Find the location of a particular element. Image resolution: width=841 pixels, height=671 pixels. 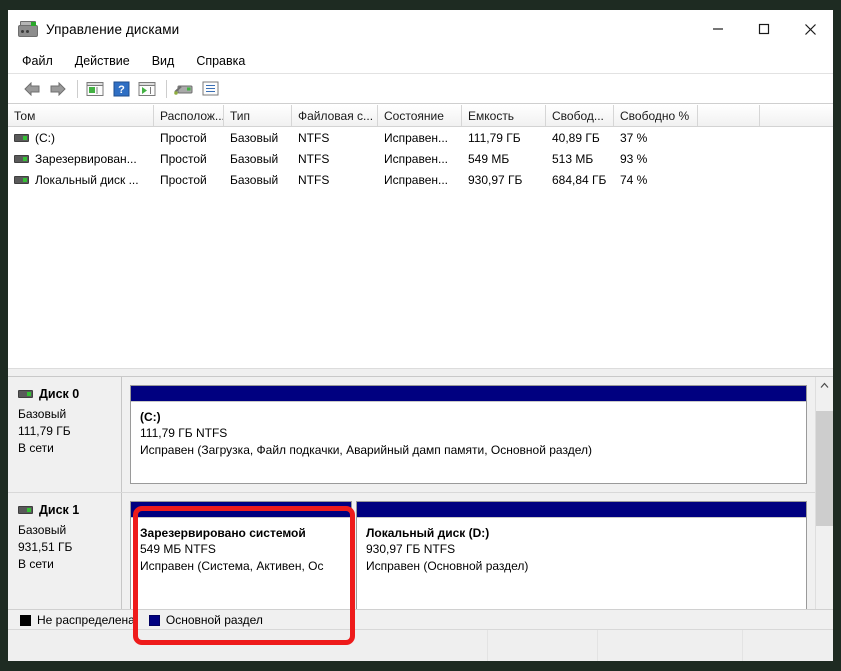

disk-state-0: В сети is located at coordinates (36, 448).